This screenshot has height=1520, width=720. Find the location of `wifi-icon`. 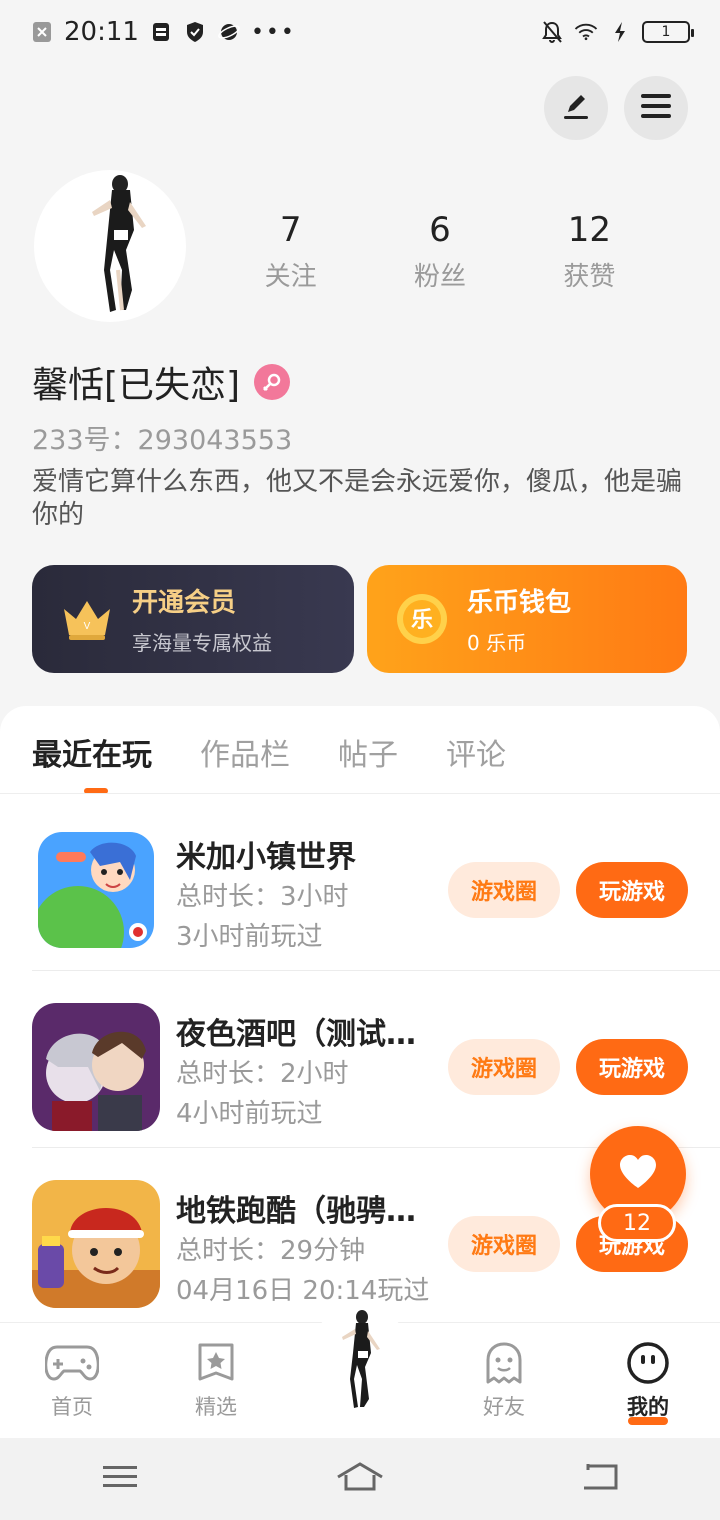

wifi-icon is located at coordinates (586, 32).